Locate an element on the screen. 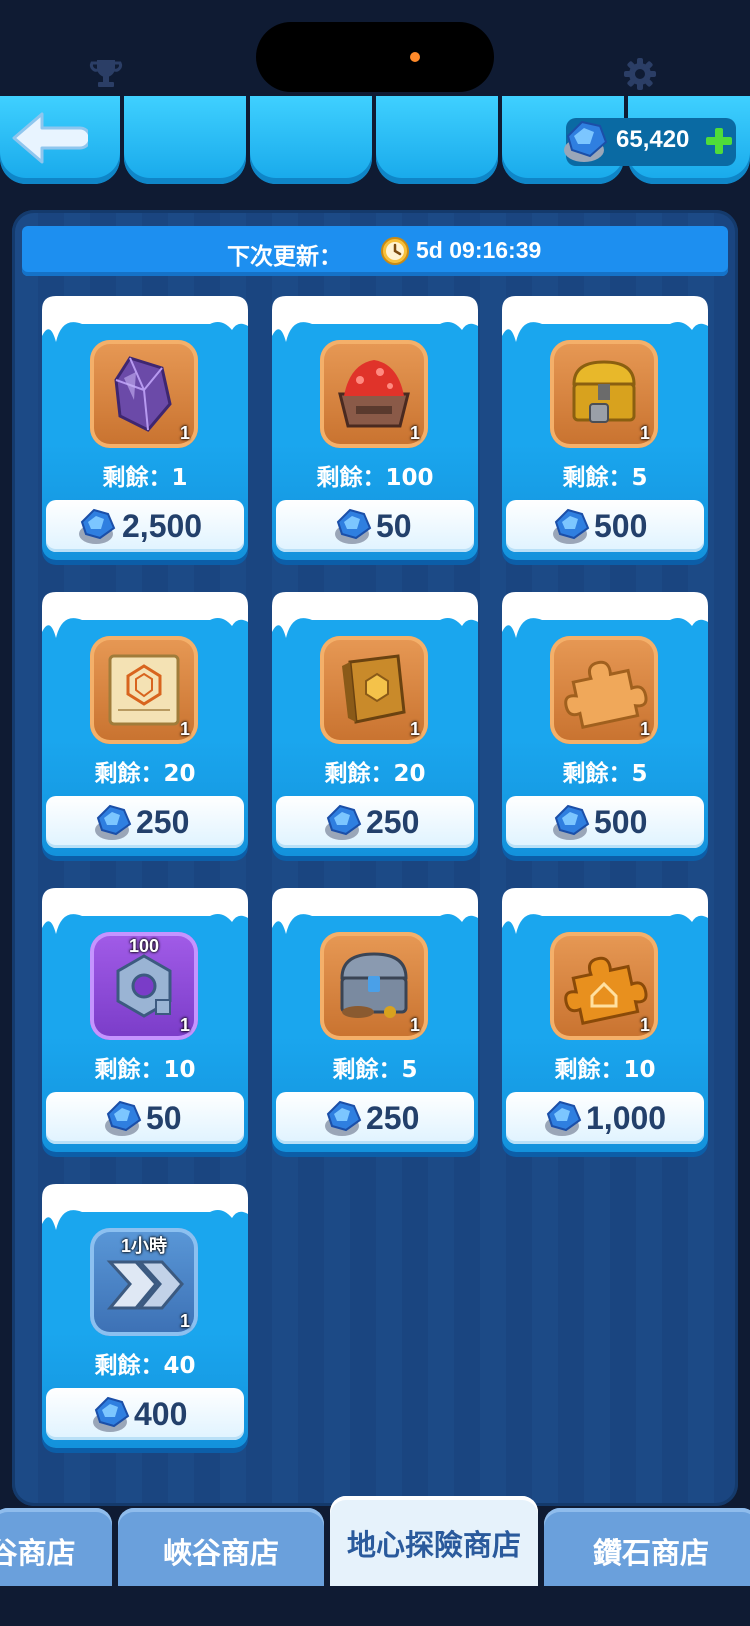 The height and width of the screenshot is (1626, 750). purple-crystal-icon is located at coordinates (143, 394).